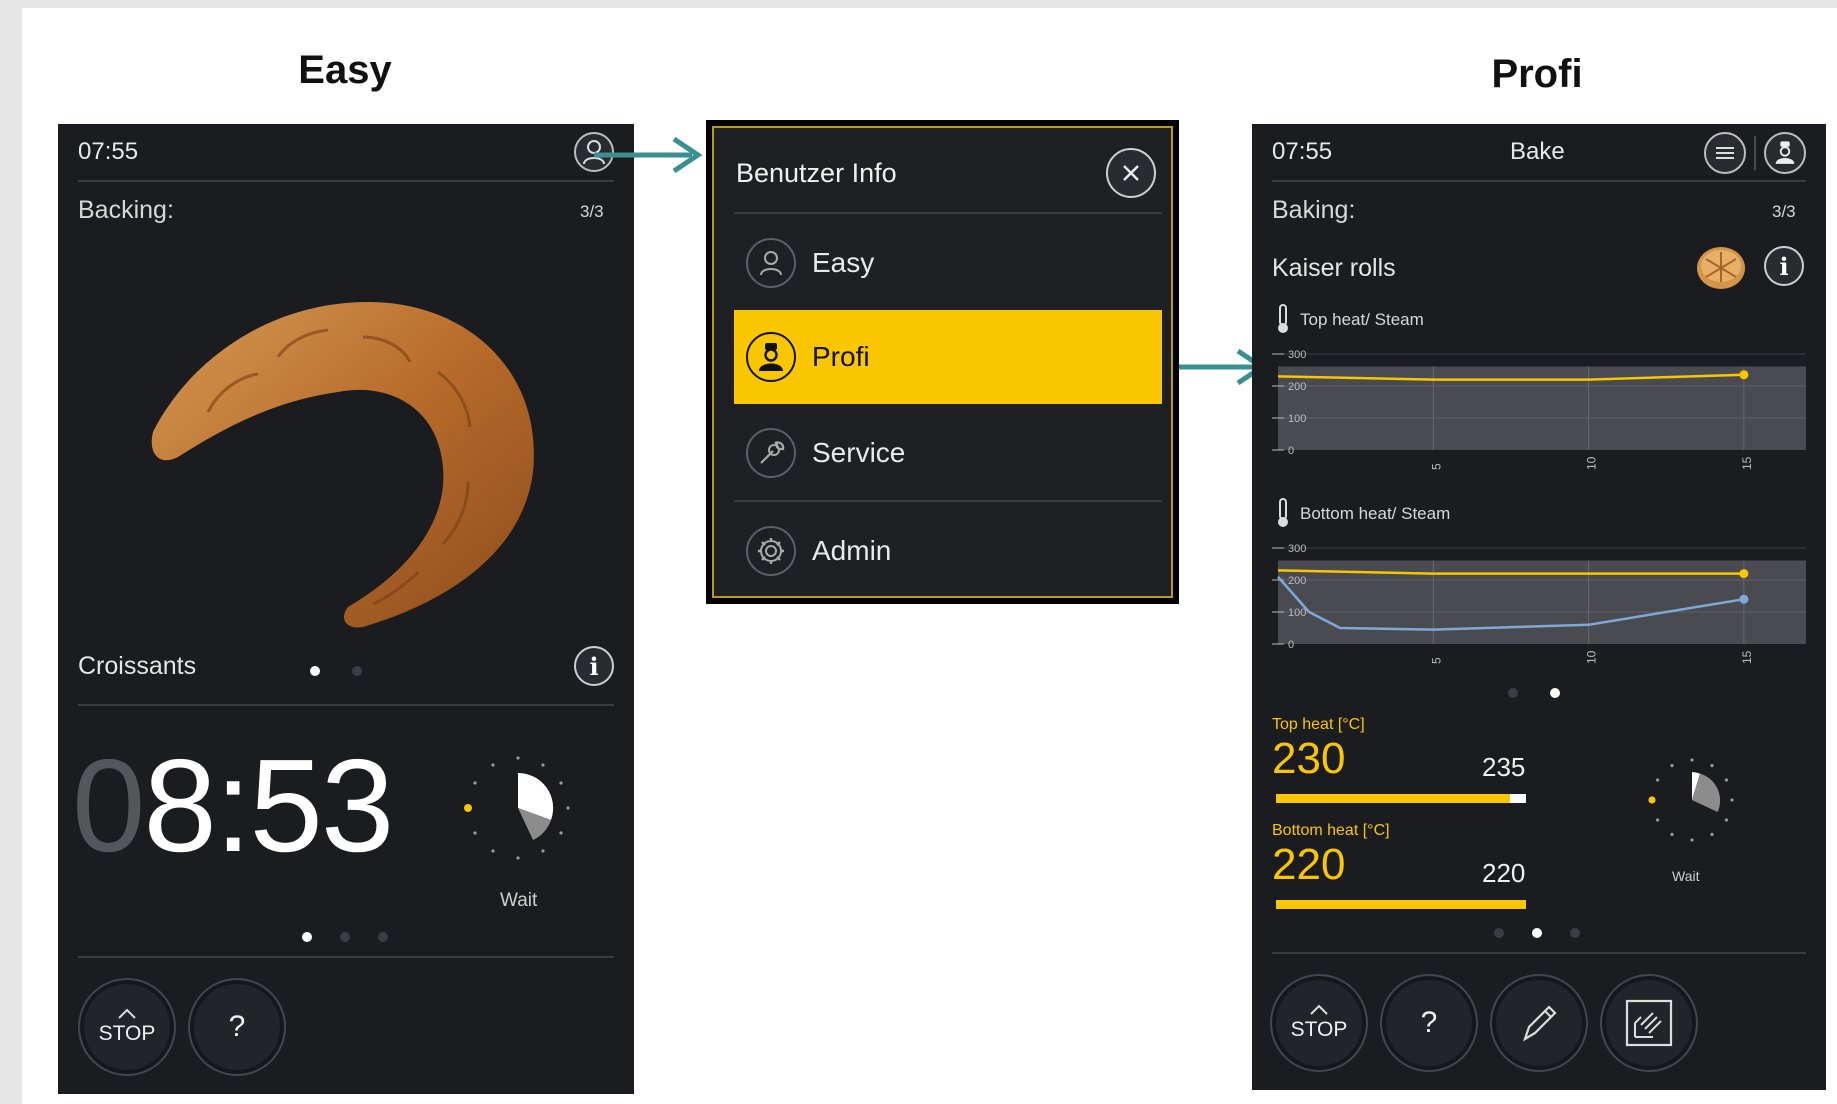 The height and width of the screenshot is (1104, 1837). Describe the element at coordinates (346, 705) in the screenshot. I see `easy-mid-divider` at that location.